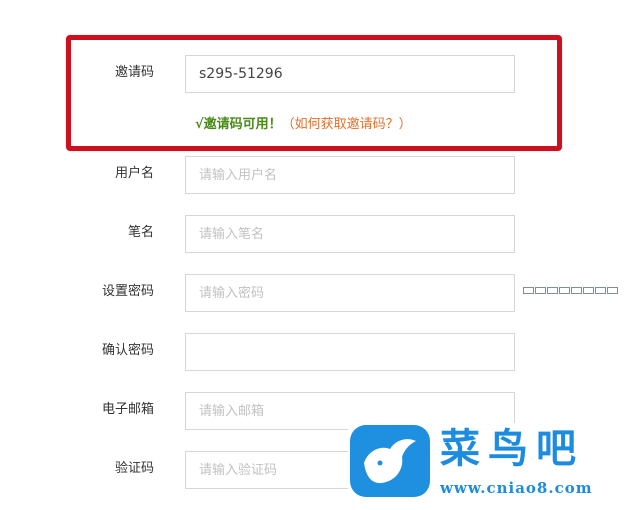  Describe the element at coordinates (347, 124) in the screenshot. I see `invite-help-link: （如何获取邀请码？）` at that location.